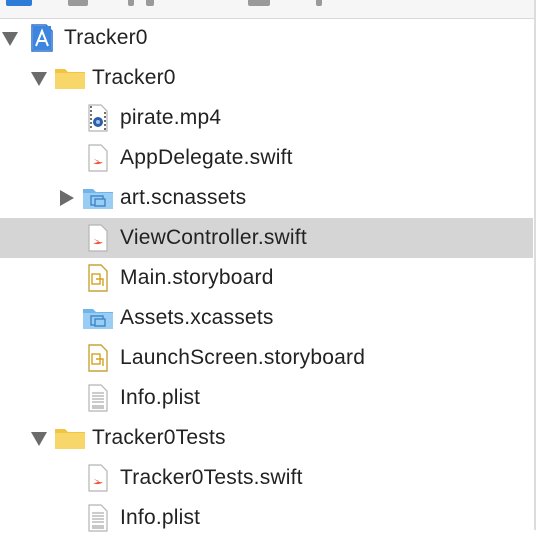 The height and width of the screenshot is (538, 536). I want to click on tree-row-file: LaunchScreen.storyboard, so click(266, 358).